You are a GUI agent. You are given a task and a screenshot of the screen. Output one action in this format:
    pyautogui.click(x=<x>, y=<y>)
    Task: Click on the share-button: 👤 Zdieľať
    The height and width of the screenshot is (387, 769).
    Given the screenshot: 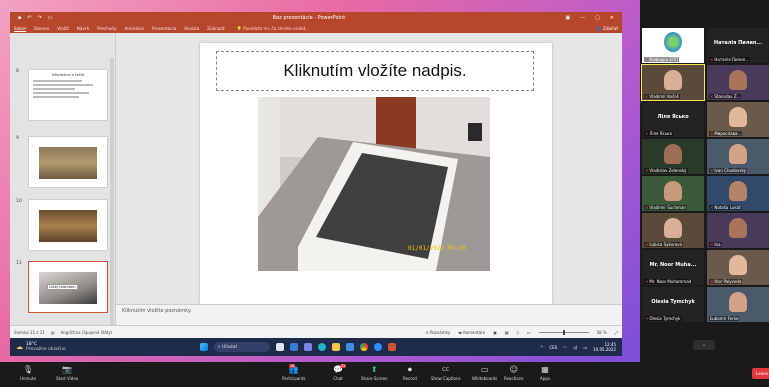 What is the action you would take?
    pyautogui.click(x=607, y=29)
    